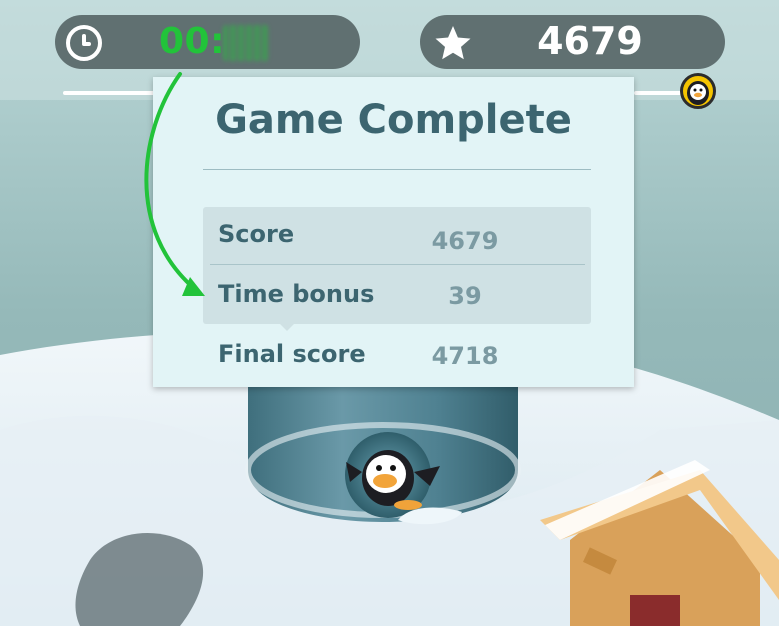 Image resolution: width=779 pixels, height=626 pixels. I want to click on highlight-pointer, so click(287, 327).